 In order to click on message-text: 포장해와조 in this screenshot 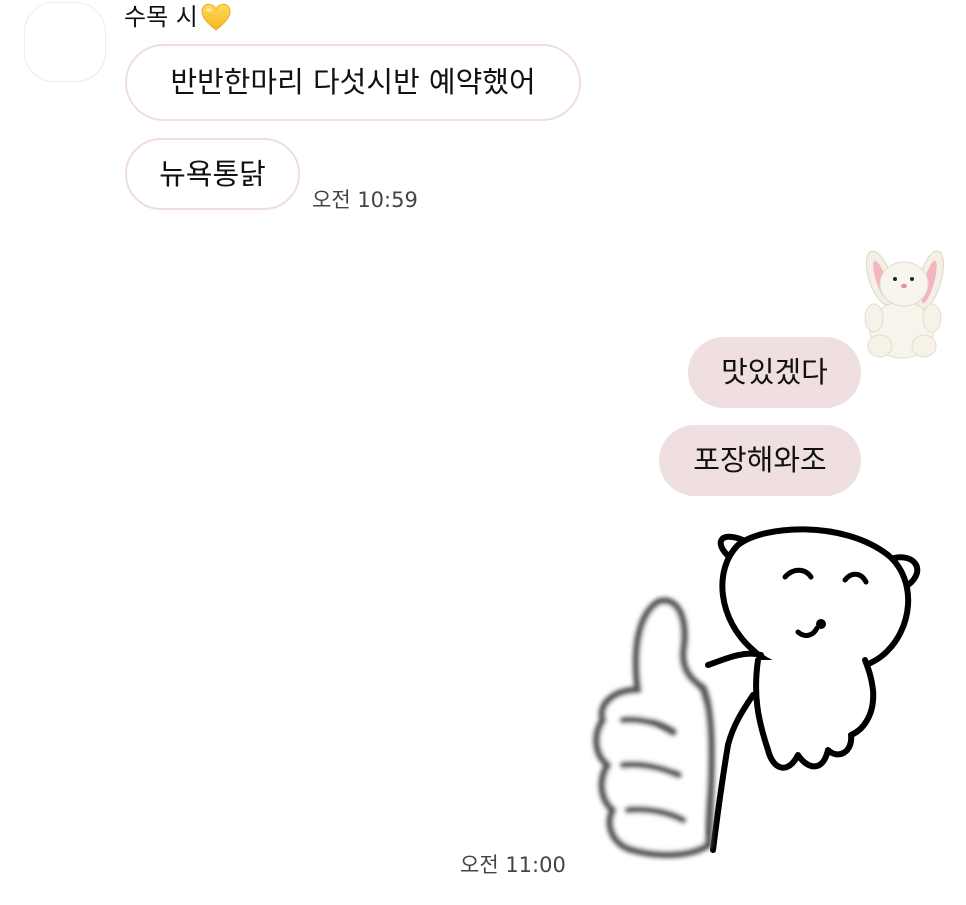, I will do `click(760, 460)`.